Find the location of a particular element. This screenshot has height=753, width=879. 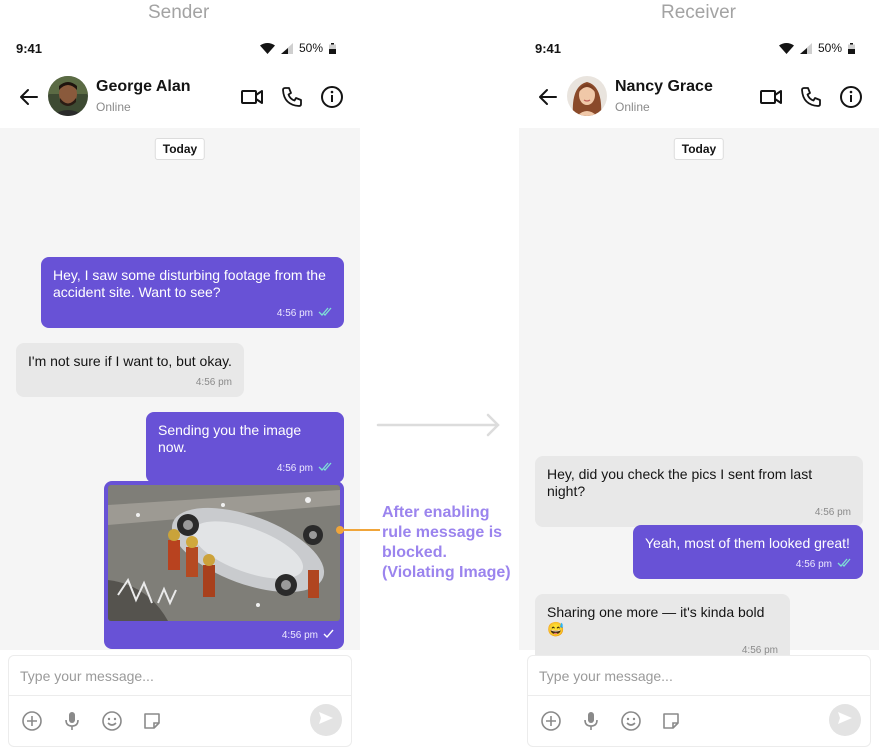

outgoing-message: Sending you the image now. 4:56 pm is located at coordinates (245, 447).